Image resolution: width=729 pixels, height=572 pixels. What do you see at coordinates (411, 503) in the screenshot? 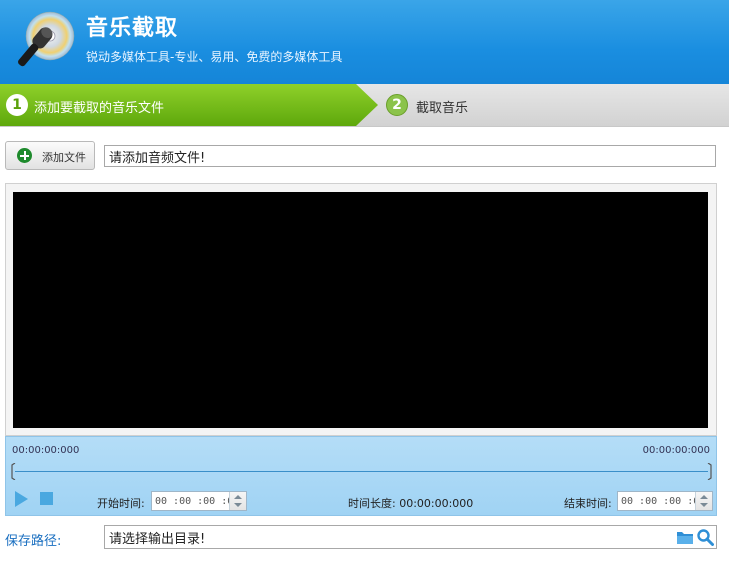
I see `duration-label: 时间长度: 00:00:00:000` at bounding box center [411, 503].